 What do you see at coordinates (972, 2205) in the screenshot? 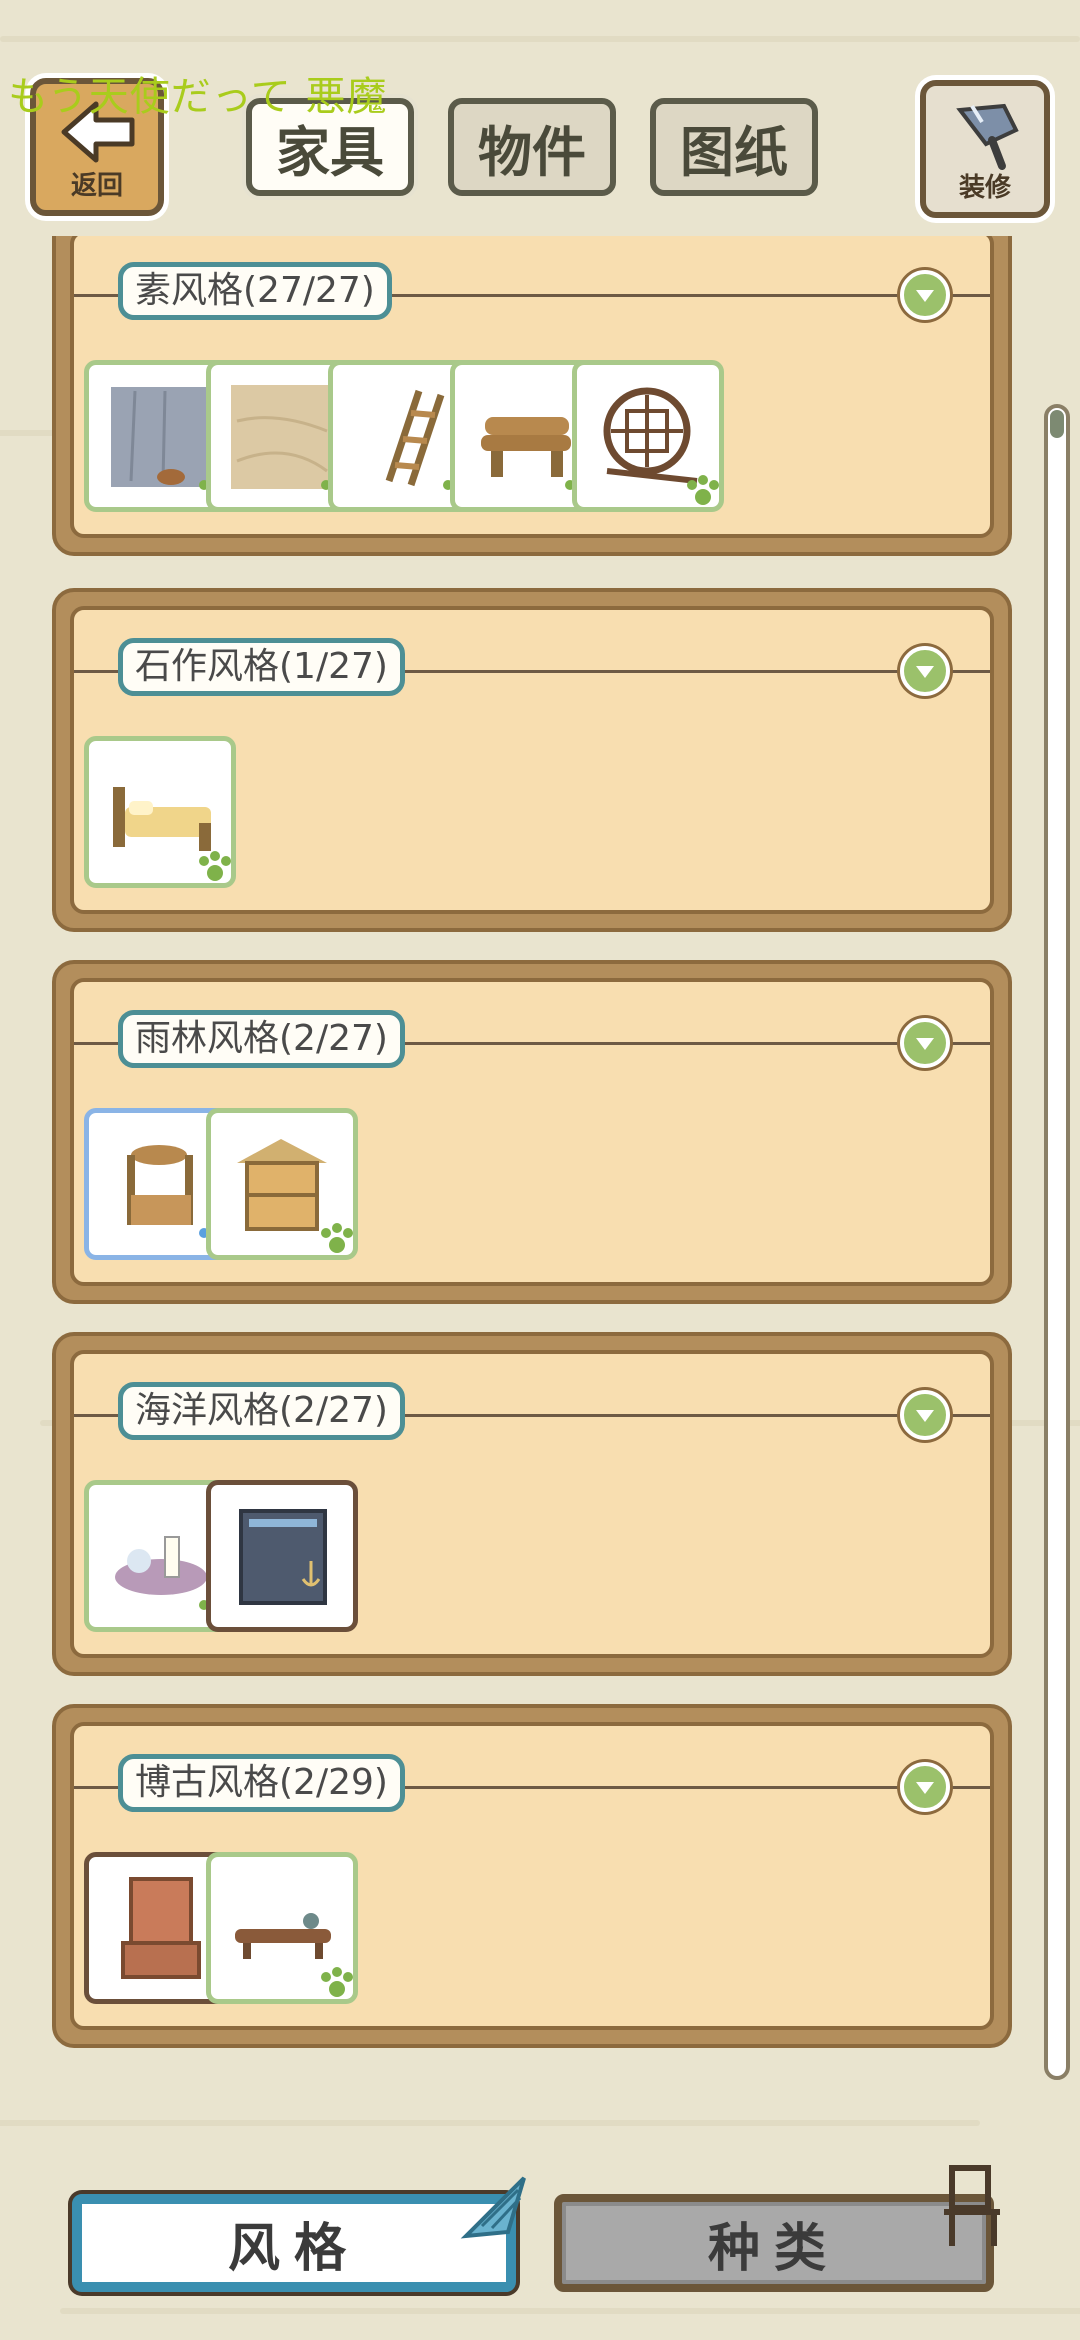
I see `chair-icon` at bounding box center [972, 2205].